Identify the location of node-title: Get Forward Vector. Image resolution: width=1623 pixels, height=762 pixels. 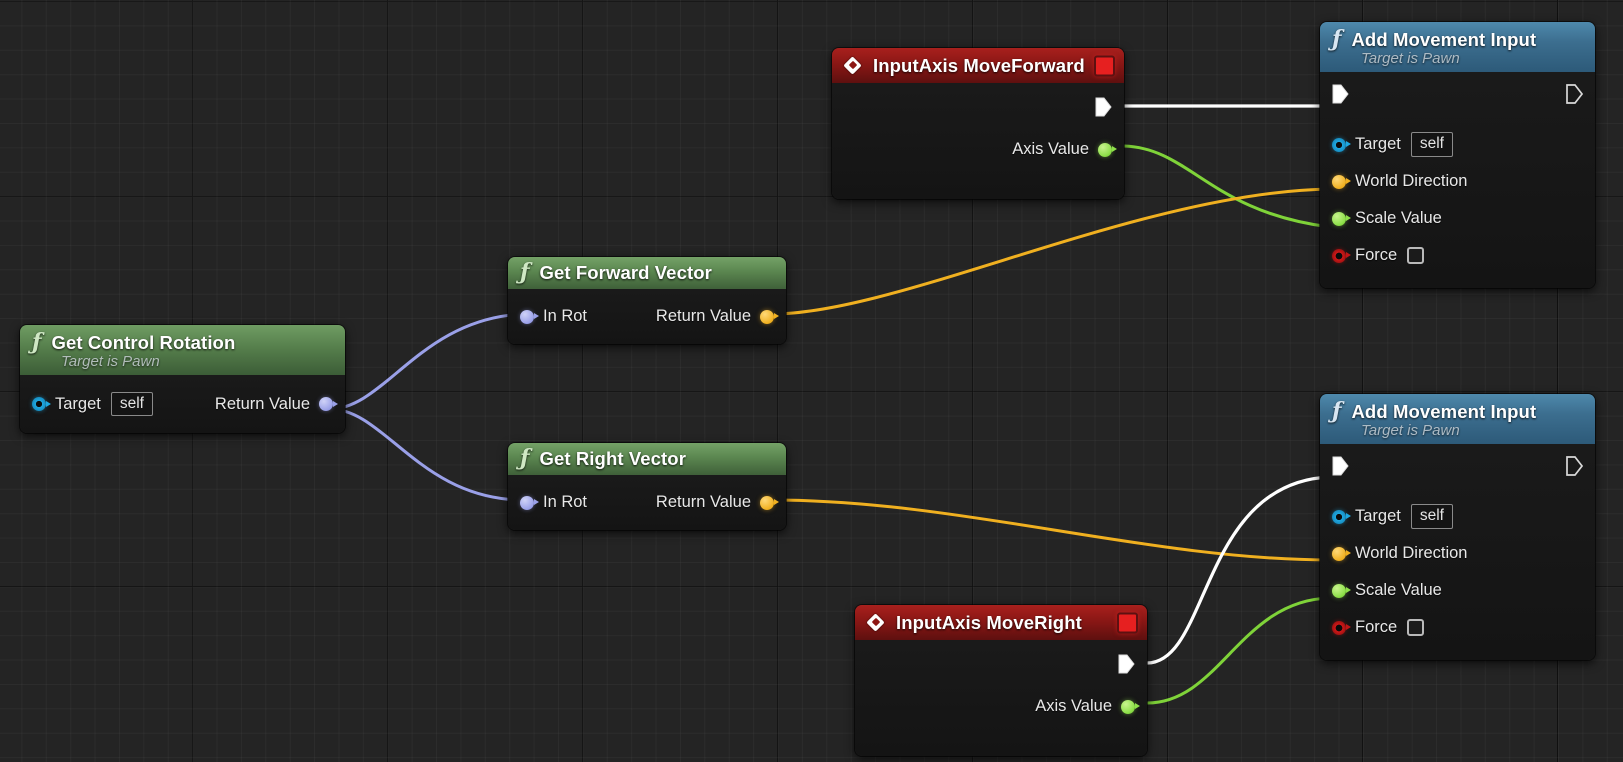
(625, 272).